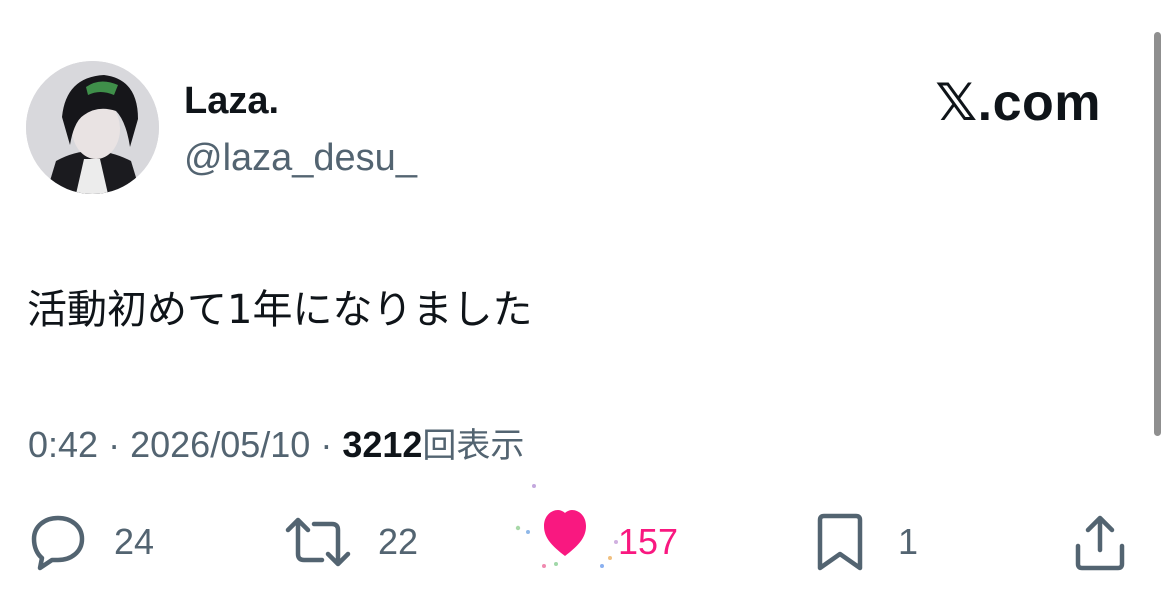 This screenshot has height=616, width=1169. I want to click on share-icon, so click(1100, 543).